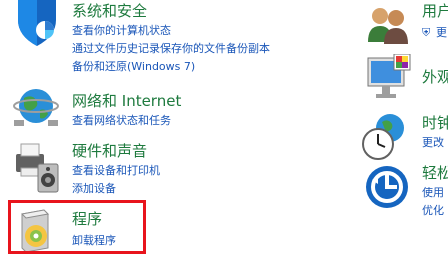 The height and width of the screenshot is (260, 448). What do you see at coordinates (441, 33) in the screenshot?
I see `link-user-accounts-change: 更` at bounding box center [441, 33].